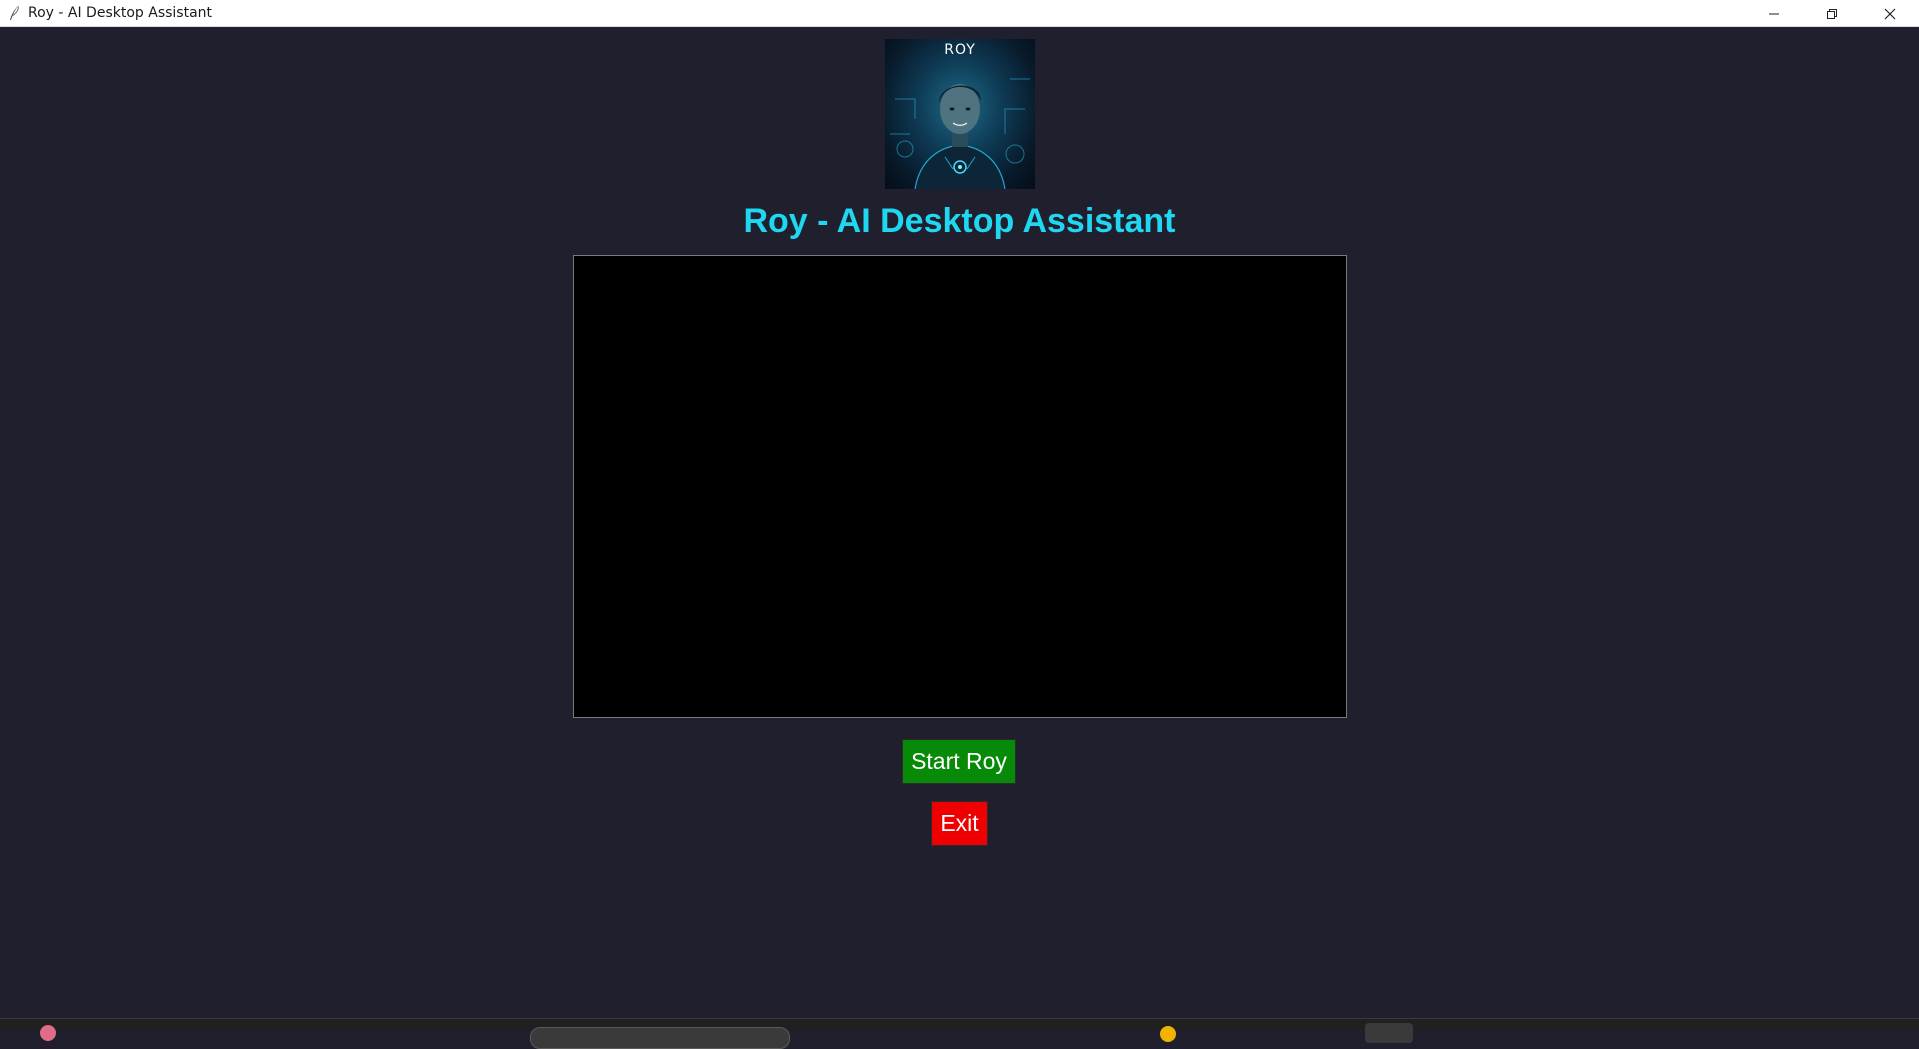 Image resolution: width=1919 pixels, height=1049 pixels. What do you see at coordinates (660, 1038) in the screenshot?
I see `taskbar-search` at bounding box center [660, 1038].